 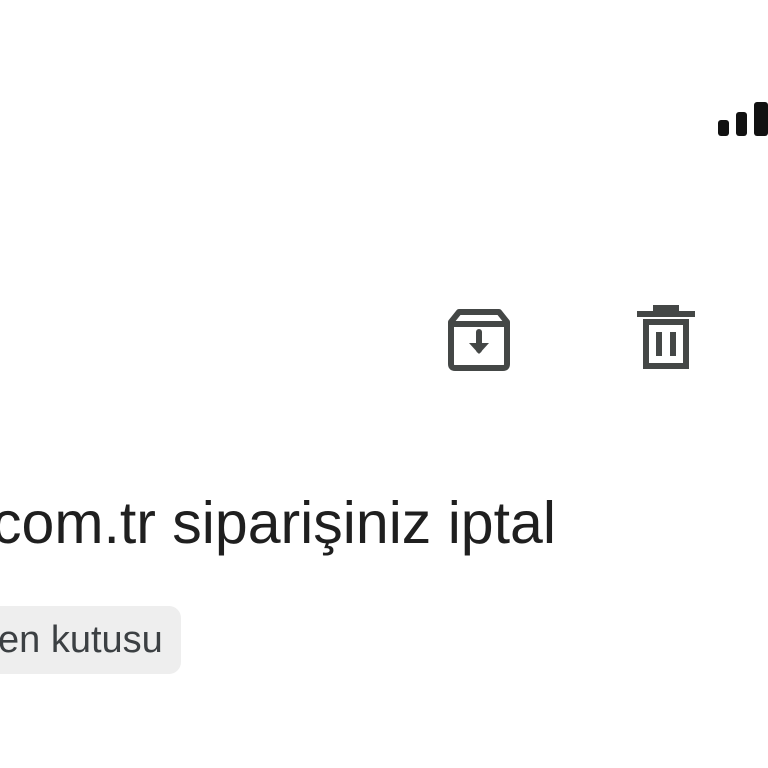 What do you see at coordinates (743, 119) in the screenshot?
I see `signal-strength-icon` at bounding box center [743, 119].